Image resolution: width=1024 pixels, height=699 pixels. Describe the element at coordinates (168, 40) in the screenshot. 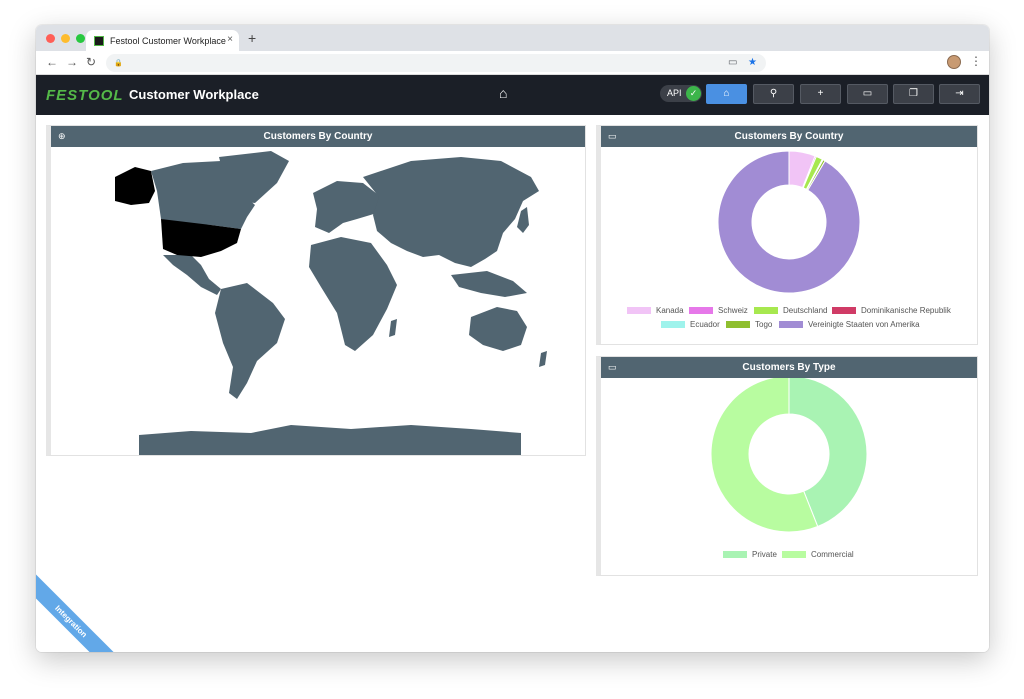

I see `tab-title: Festool Customer Workplace` at that location.